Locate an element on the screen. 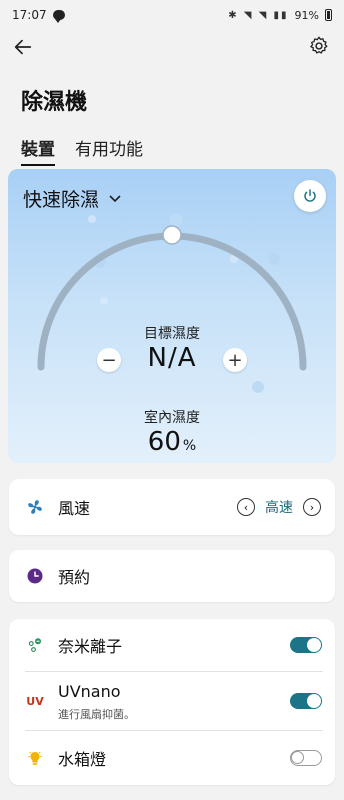  uv-icon: UV is located at coordinates (35, 701).